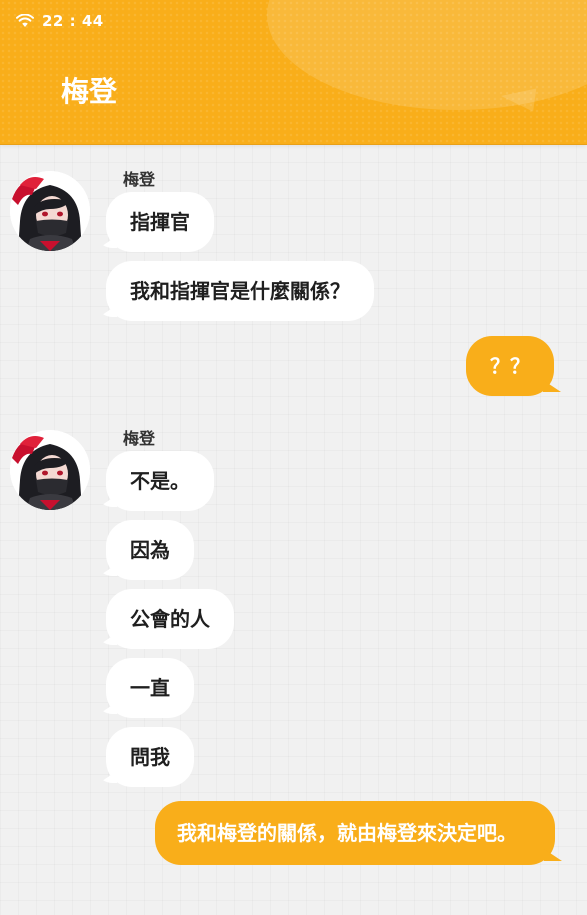  I want to click on incoming-message: 不是。, so click(160, 481).